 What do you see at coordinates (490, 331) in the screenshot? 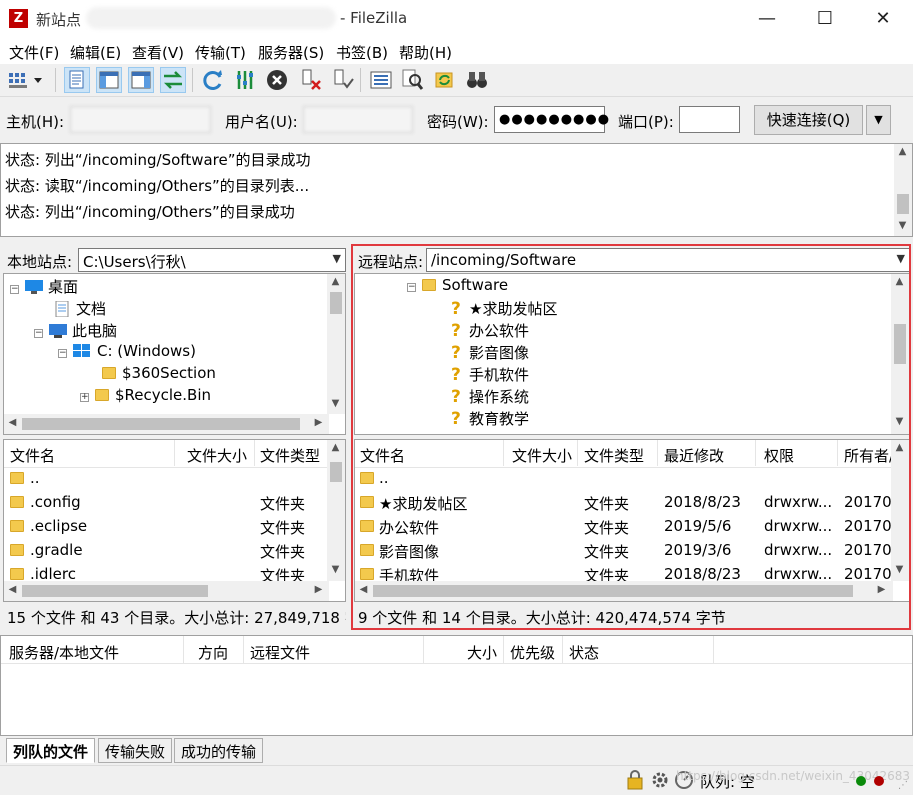
I see `tree-item-folder: ? 办公软件` at bounding box center [490, 331].